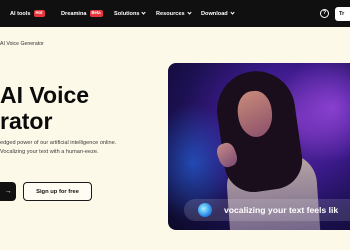 The height and width of the screenshot is (250, 350). I want to click on voice-orb-icon, so click(205, 210).